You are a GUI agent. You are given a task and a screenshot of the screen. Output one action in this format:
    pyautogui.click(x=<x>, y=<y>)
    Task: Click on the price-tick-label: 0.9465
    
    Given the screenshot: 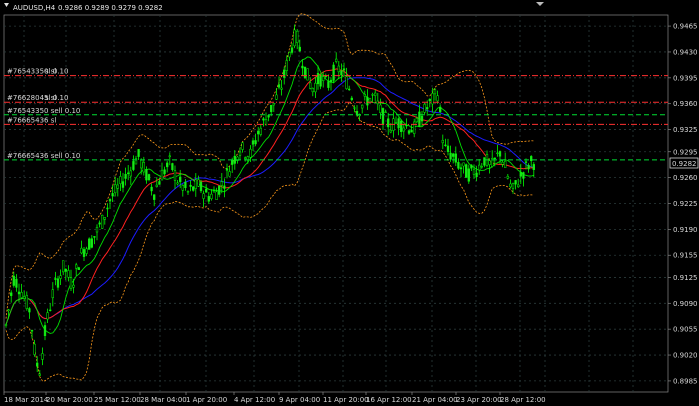 What is the action you would take?
    pyautogui.click(x=685, y=27)
    